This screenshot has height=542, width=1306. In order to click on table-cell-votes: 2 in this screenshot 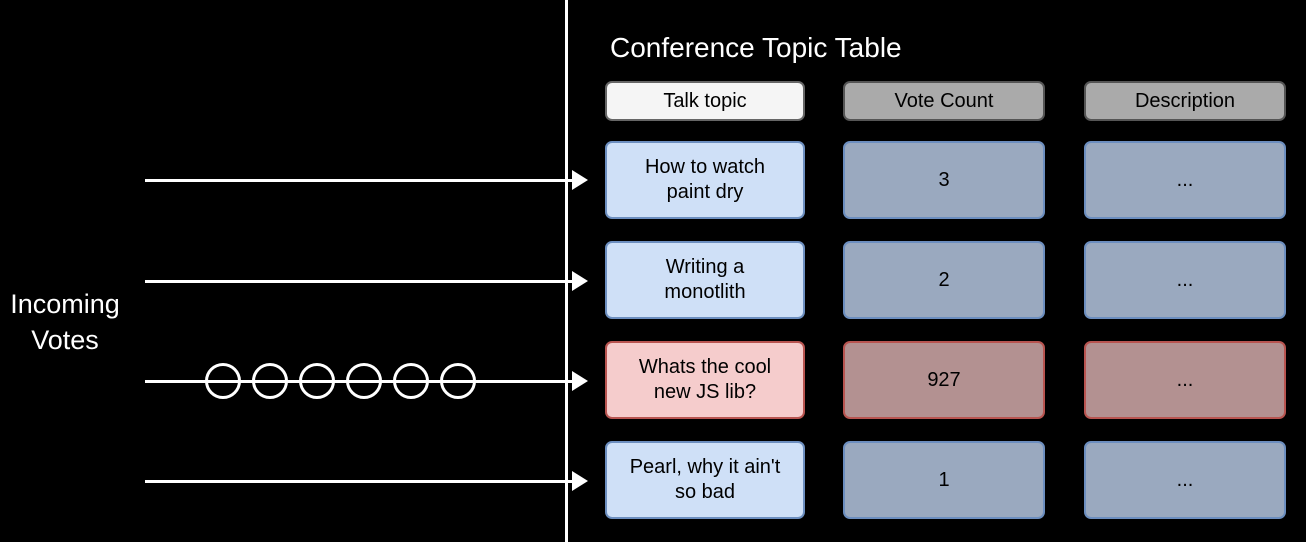, I will do `click(944, 280)`.